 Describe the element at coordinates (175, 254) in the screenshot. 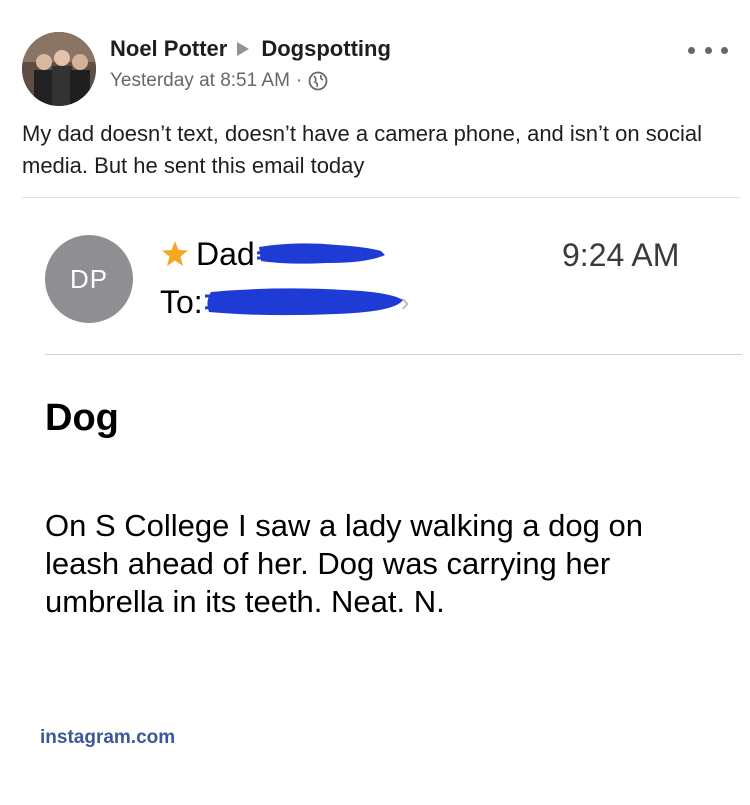

I see `star-icon` at that location.